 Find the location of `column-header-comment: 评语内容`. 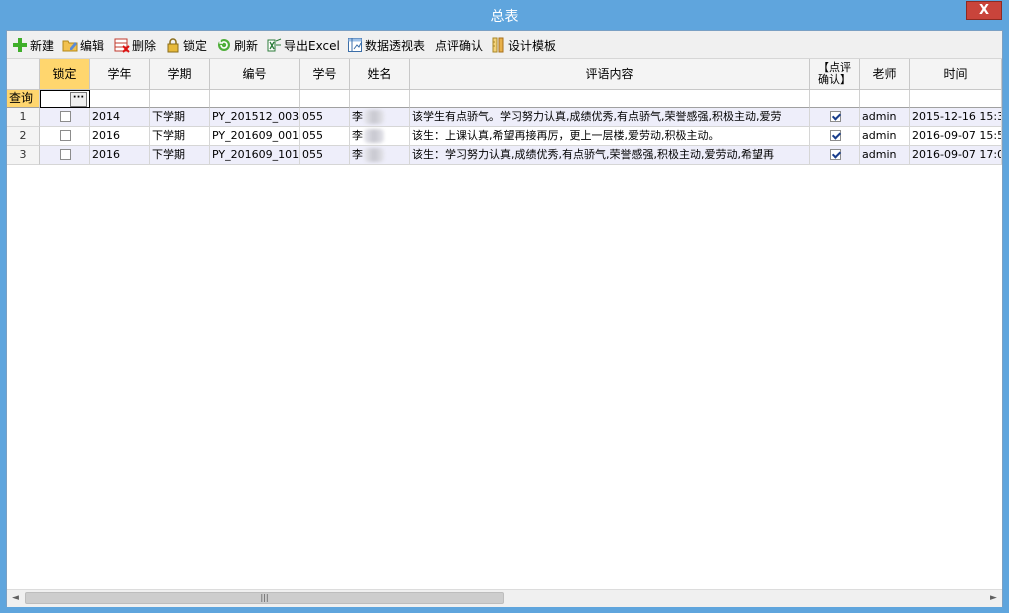

column-header-comment: 评语内容 is located at coordinates (610, 74).